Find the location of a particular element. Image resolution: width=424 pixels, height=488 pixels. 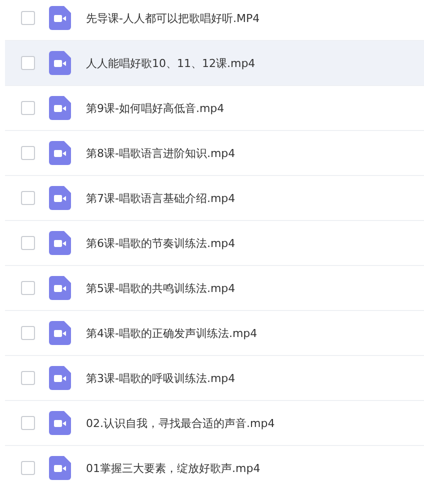

file-row: 第7课-唱歌语言基础介绍.mp4 is located at coordinates (214, 198).